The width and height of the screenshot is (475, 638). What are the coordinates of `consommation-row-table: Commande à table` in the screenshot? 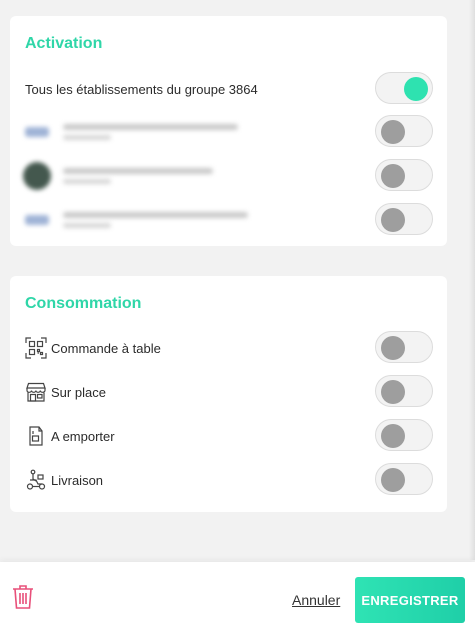 It's located at (229, 348).